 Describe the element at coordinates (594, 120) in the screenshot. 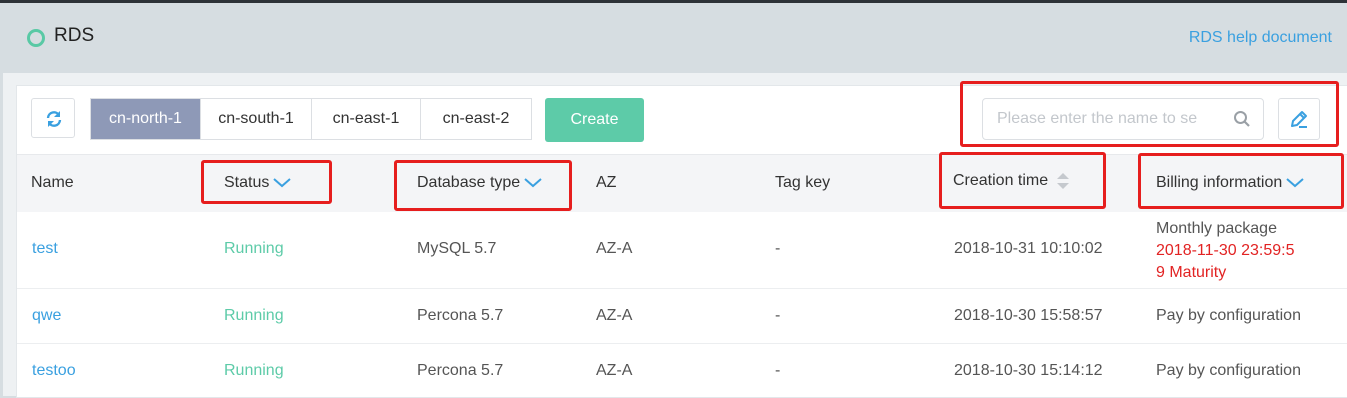

I see `create-button: Create` at that location.